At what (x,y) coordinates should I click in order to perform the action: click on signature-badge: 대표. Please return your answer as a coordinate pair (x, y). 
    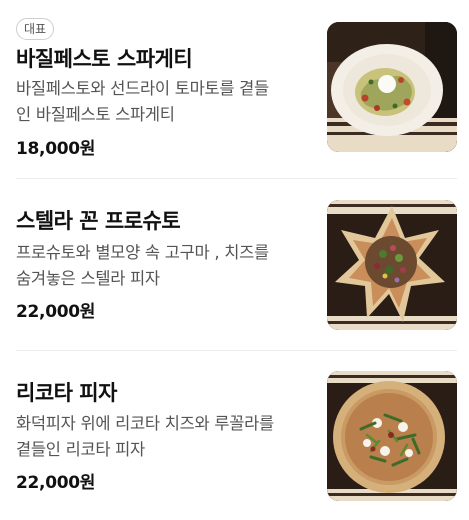
    Looking at the image, I should click on (35, 29).